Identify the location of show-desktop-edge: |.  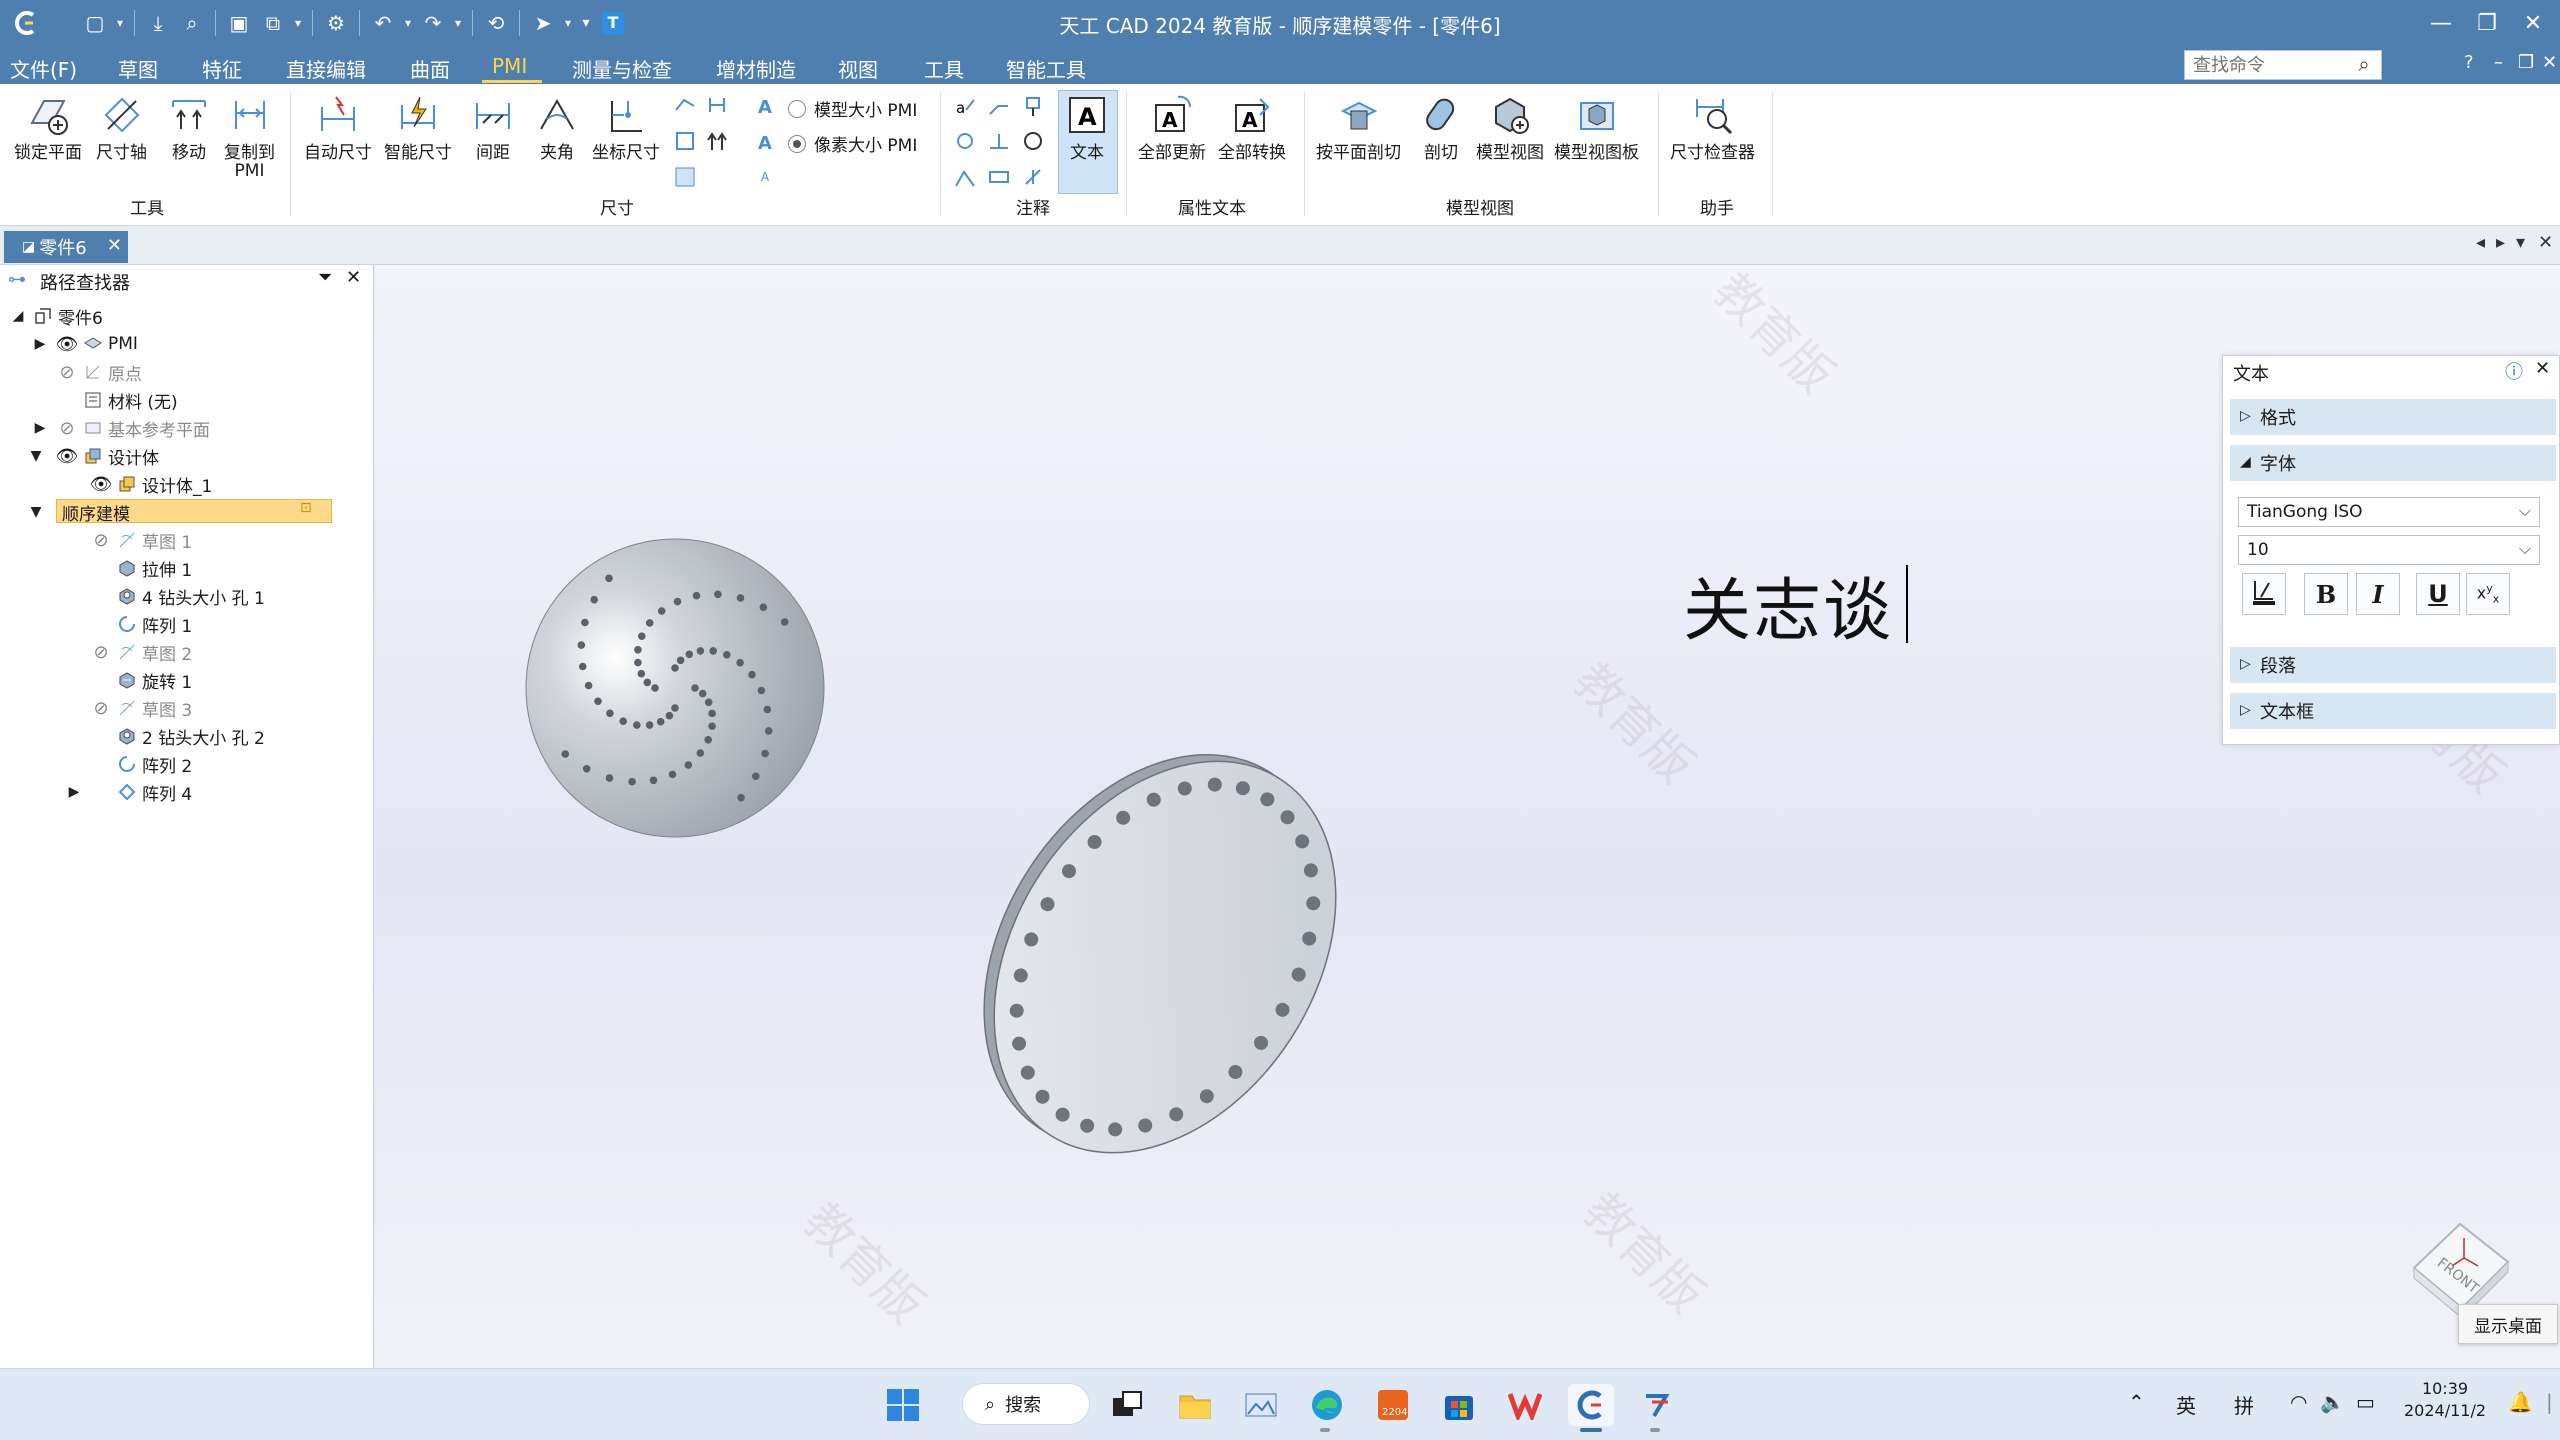
(2549, 1402).